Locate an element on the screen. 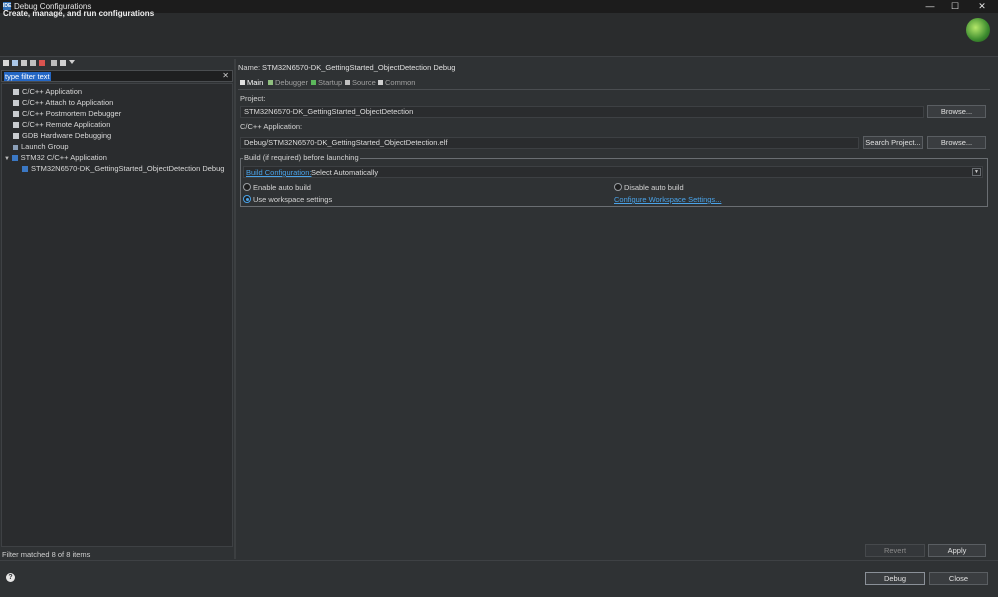 The height and width of the screenshot is (597, 998). build-config-link: Build Configuration: is located at coordinates (278, 172).